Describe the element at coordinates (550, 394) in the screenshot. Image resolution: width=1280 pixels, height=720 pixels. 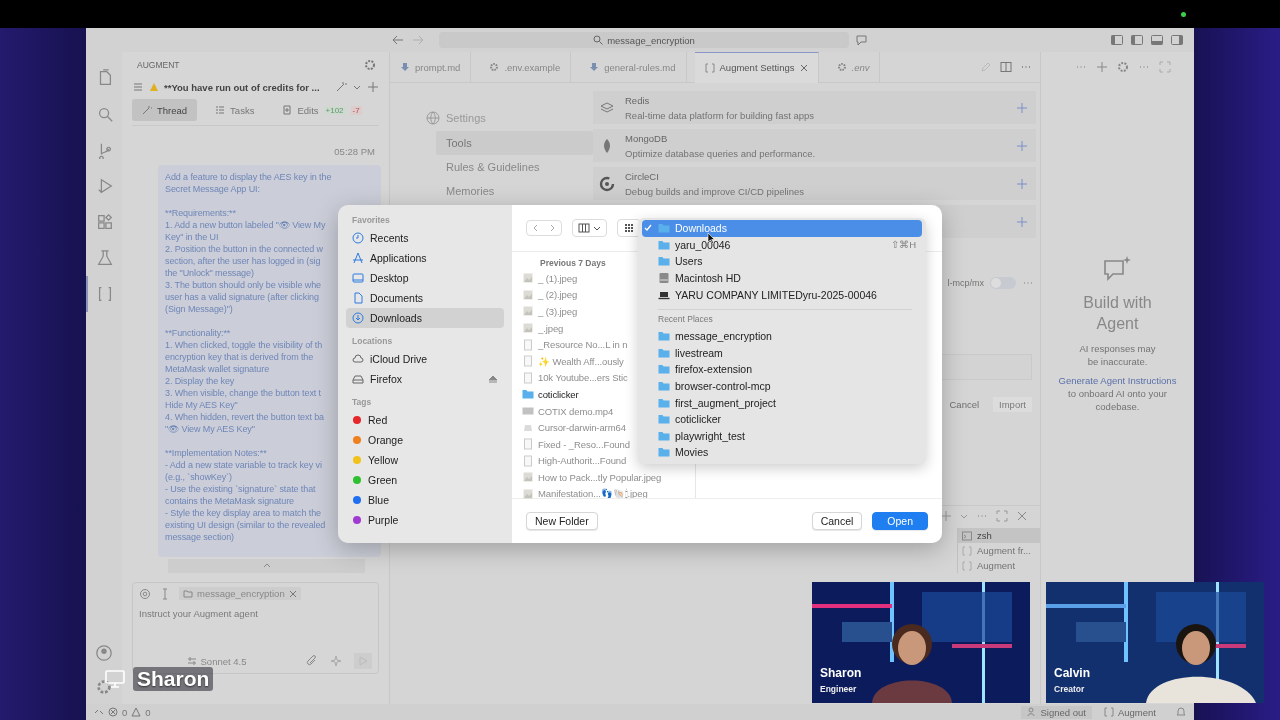
I see `file-item: coticlicker` at that location.